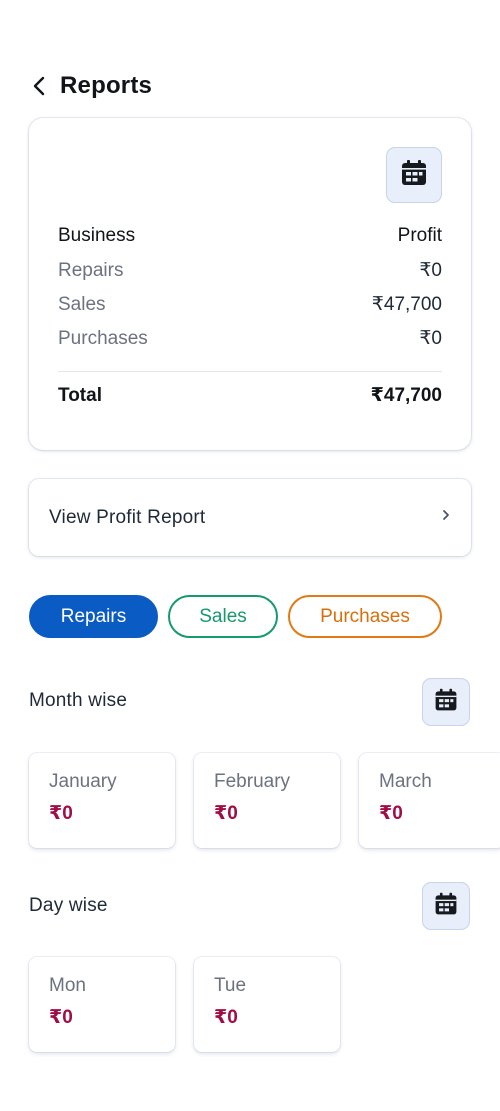 The height and width of the screenshot is (1111, 500). What do you see at coordinates (250, 304) in the screenshot?
I see `summary-row-sales: Sales ₹47,700` at bounding box center [250, 304].